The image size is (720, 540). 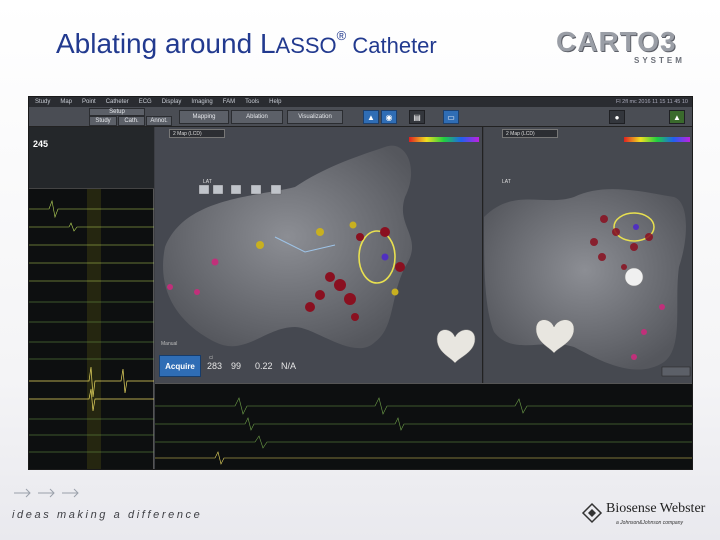 I want to click on title-l: L, so click(x=267, y=43).